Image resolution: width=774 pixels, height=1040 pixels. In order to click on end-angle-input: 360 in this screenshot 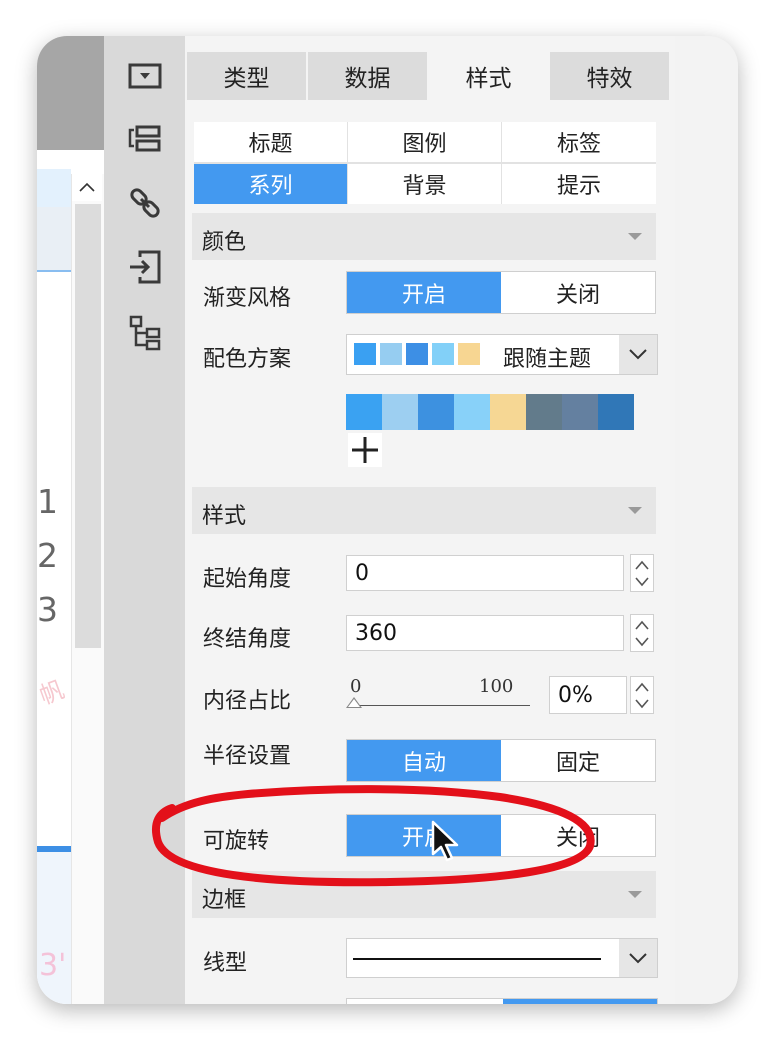, I will do `click(485, 633)`.